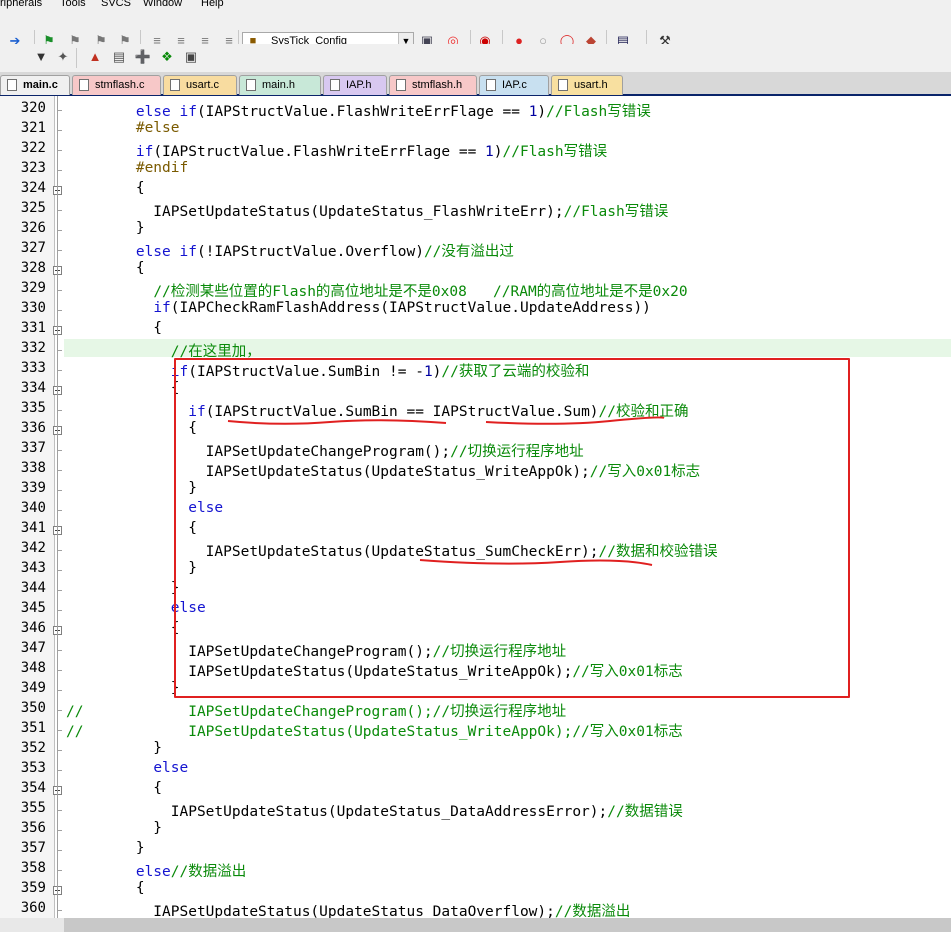 This screenshot has height=932, width=951. What do you see at coordinates (116, 4) in the screenshot?
I see `menu-item-svcs: SVCS` at bounding box center [116, 4].